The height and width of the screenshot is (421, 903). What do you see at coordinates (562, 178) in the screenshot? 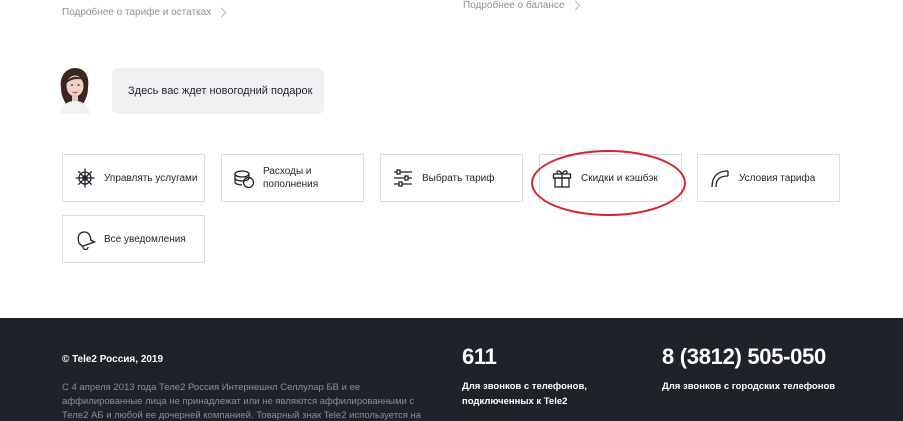
I see `gift-icon` at bounding box center [562, 178].